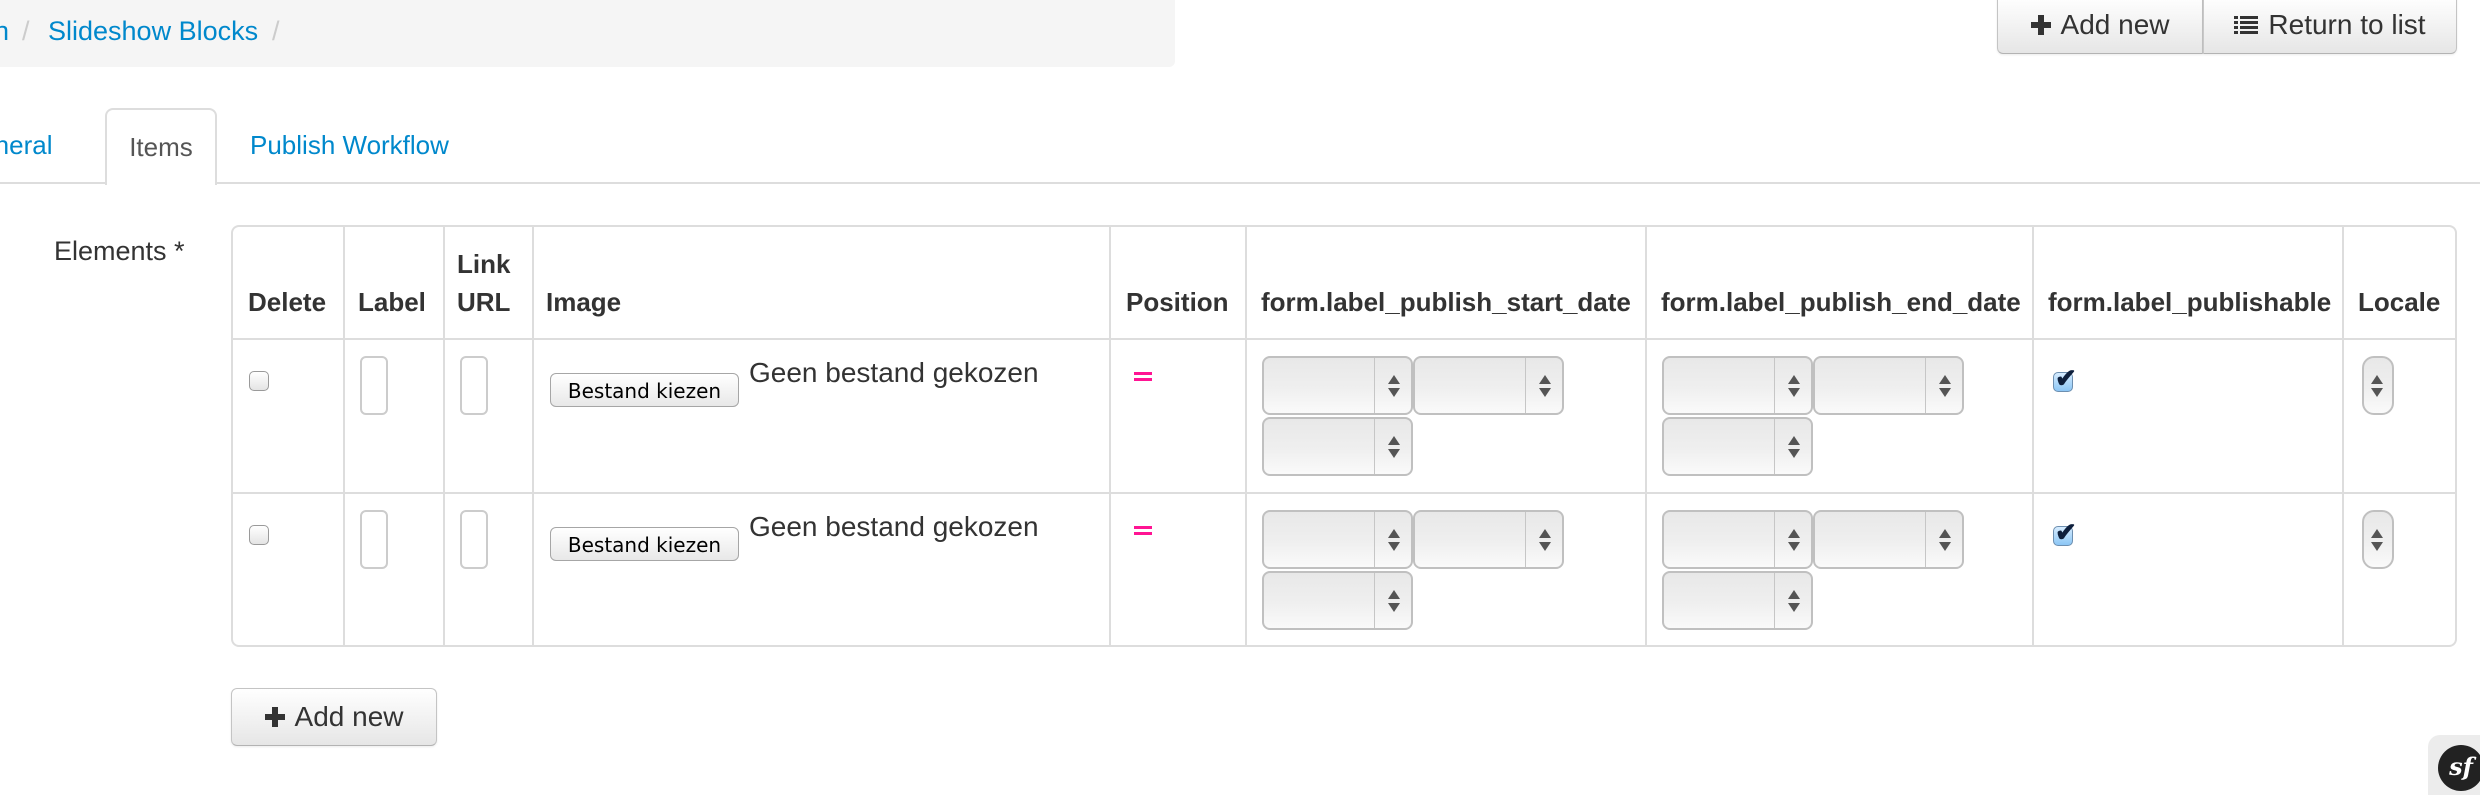 This screenshot has width=2480, height=795. What do you see at coordinates (153, 31) in the screenshot?
I see `breadcrumb-link-slideshow-blocks: Slideshow Blocks` at bounding box center [153, 31].